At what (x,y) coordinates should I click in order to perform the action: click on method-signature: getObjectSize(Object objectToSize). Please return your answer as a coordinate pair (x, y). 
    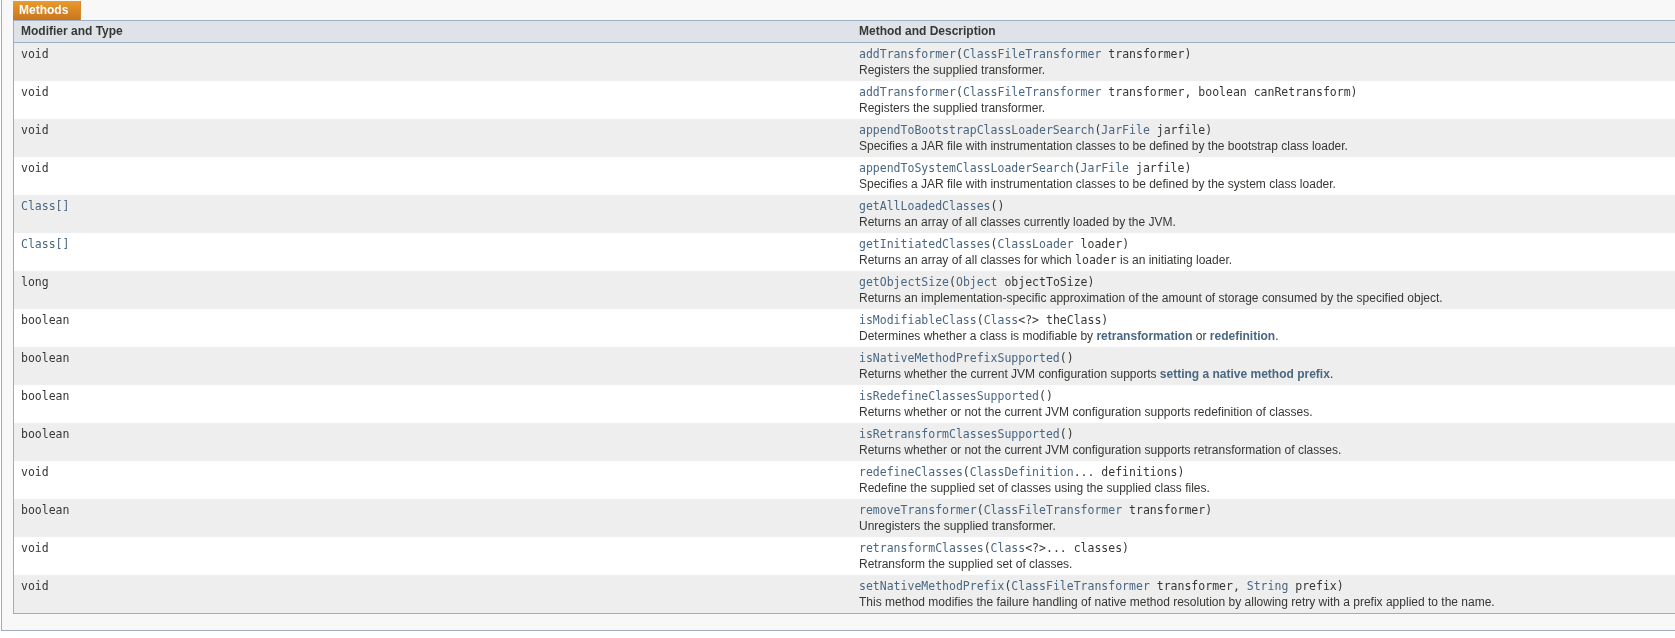
    Looking at the image, I should click on (977, 282).